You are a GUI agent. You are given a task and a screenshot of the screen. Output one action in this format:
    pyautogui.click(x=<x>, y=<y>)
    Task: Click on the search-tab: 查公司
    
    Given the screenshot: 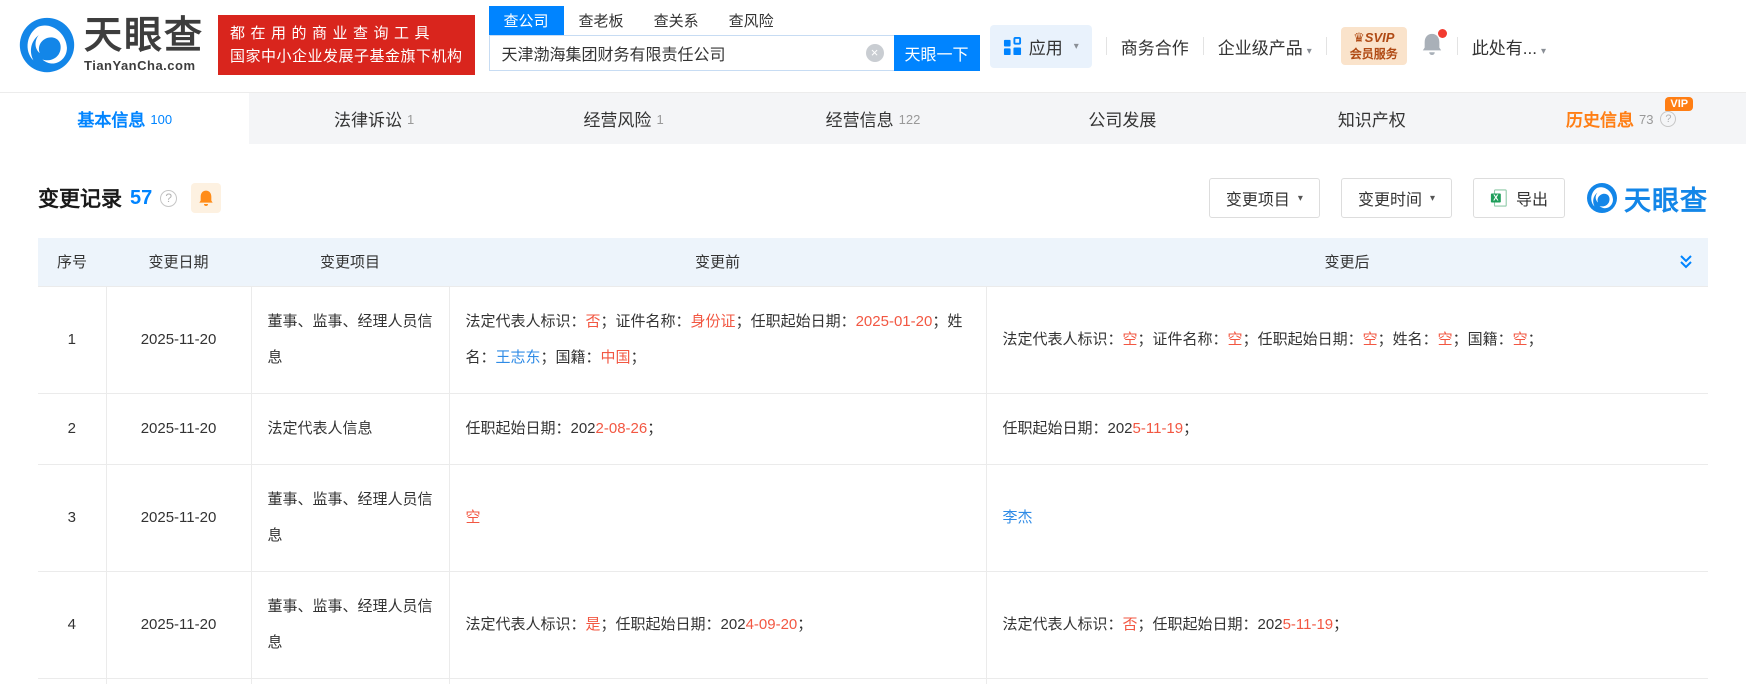 What is the action you would take?
    pyautogui.click(x=526, y=20)
    